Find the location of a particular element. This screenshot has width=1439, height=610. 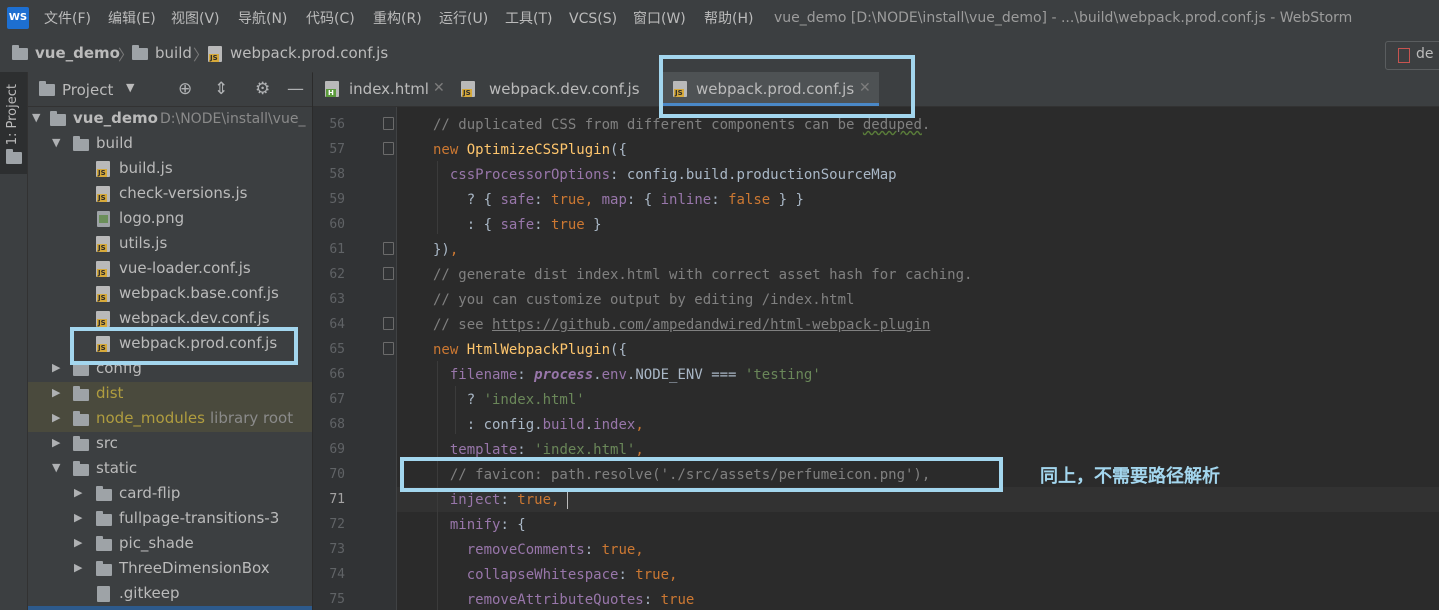

property-token: map is located at coordinates (614, 200).